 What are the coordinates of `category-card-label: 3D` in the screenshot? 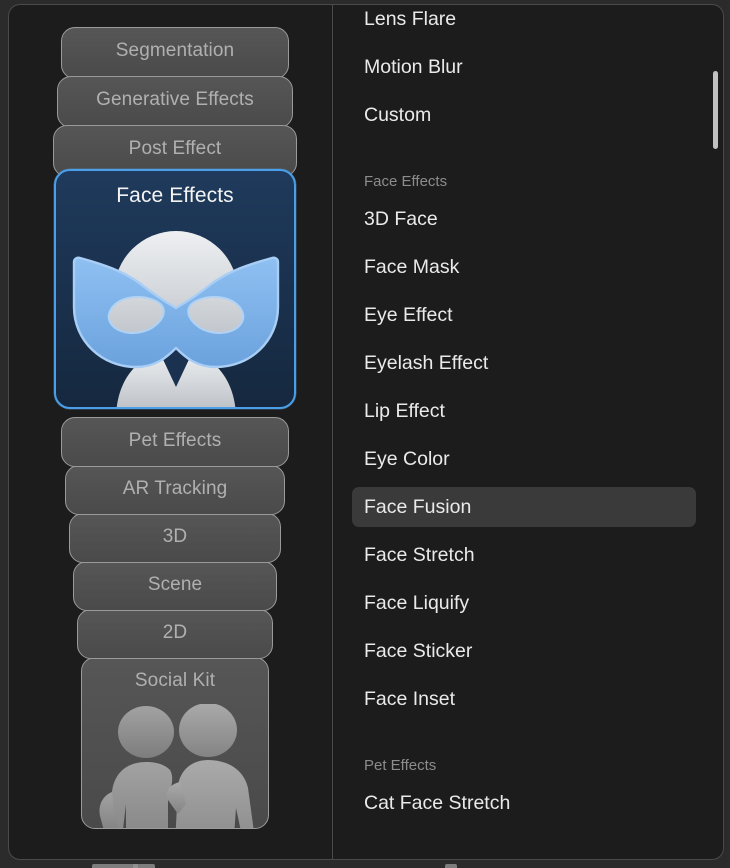 It's located at (175, 536).